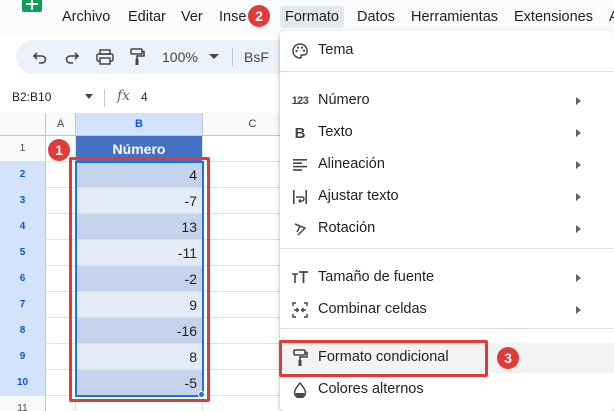 The image size is (614, 411). What do you see at coordinates (300, 51) in the screenshot?
I see `palette-icon` at bounding box center [300, 51].